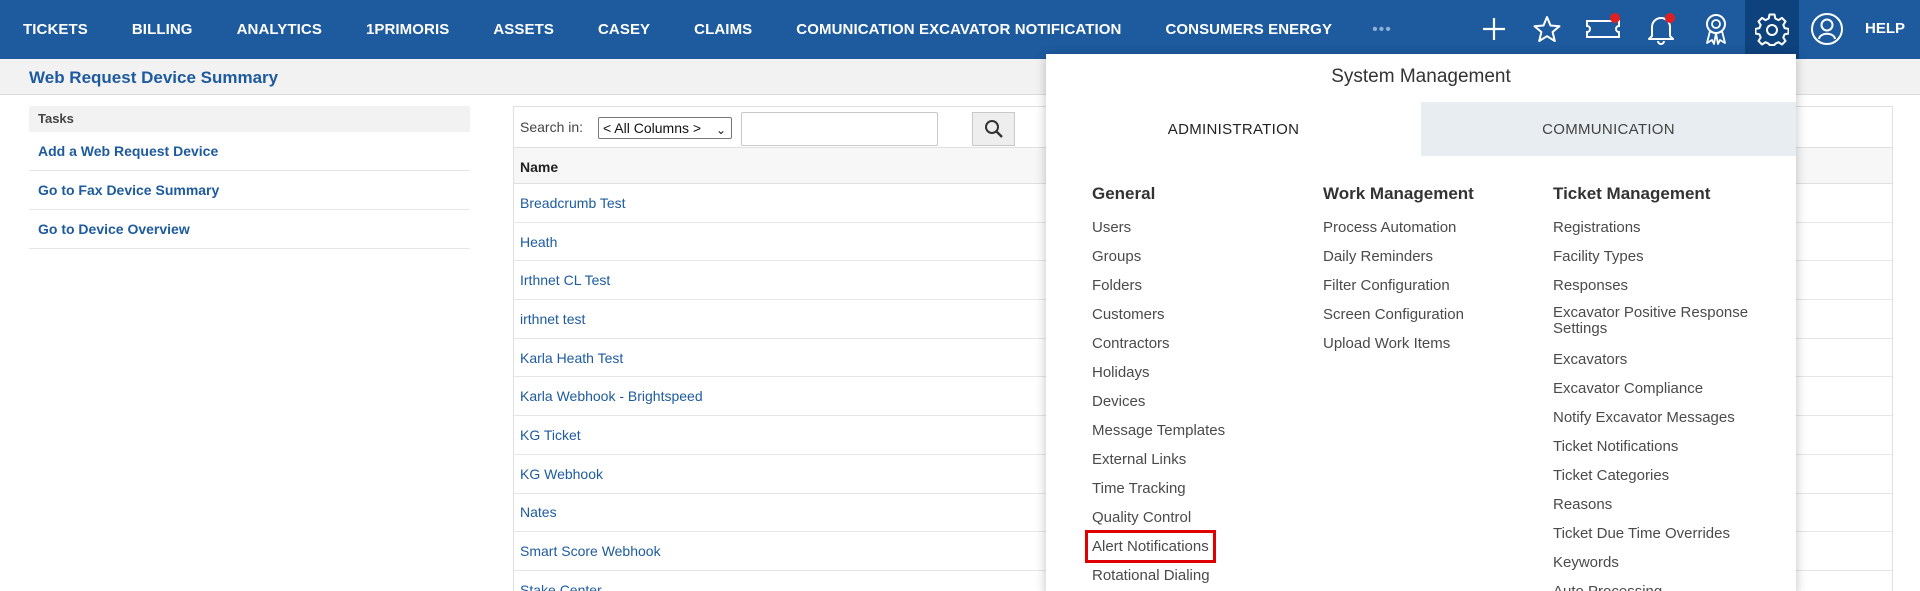 This screenshot has height=591, width=1920. What do you see at coordinates (1603, 29) in the screenshot?
I see `ticket-icon` at bounding box center [1603, 29].